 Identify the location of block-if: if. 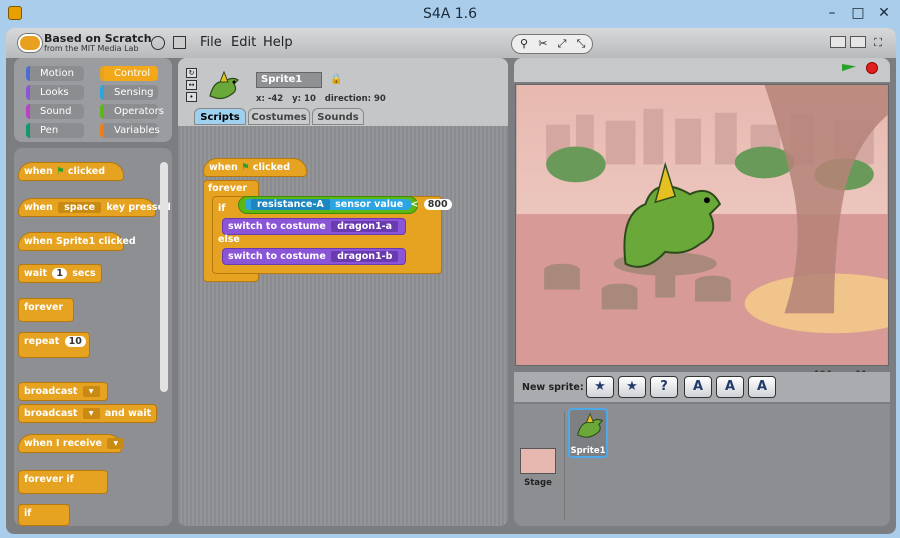
(44, 515).